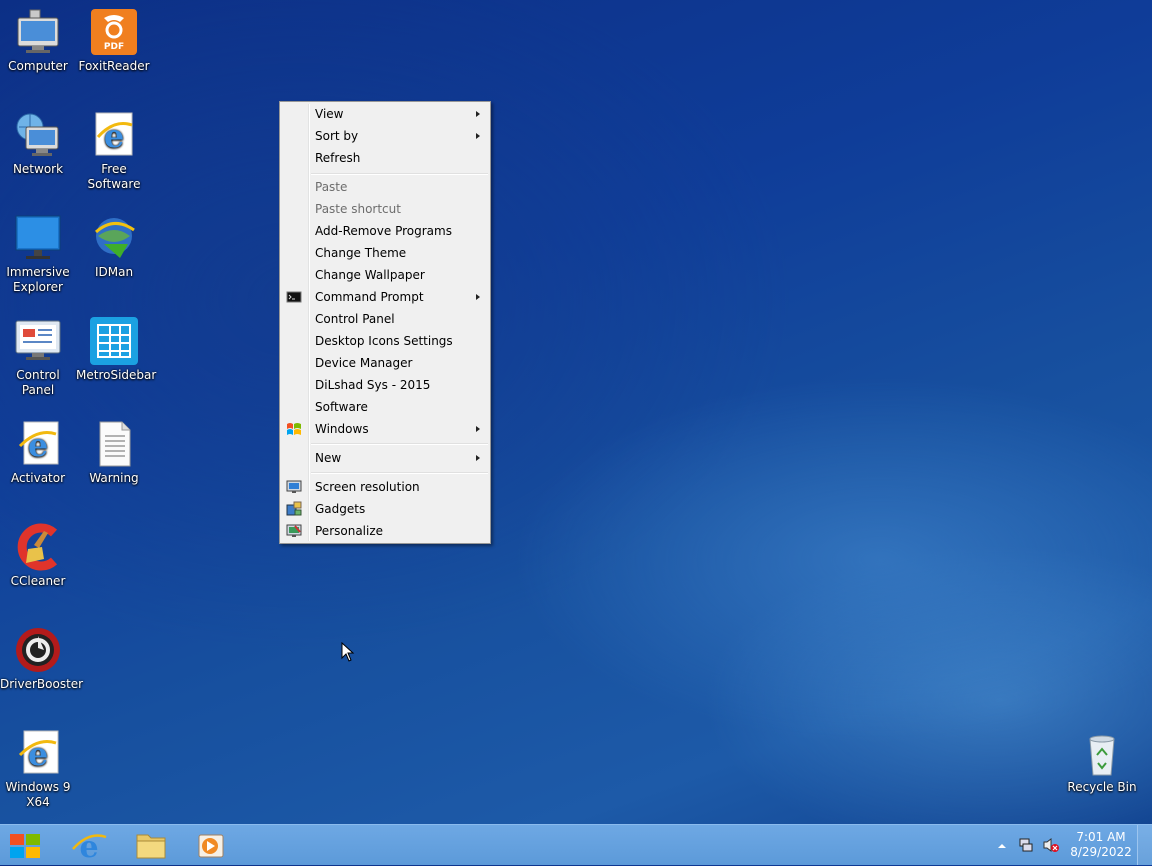  What do you see at coordinates (294, 487) in the screenshot?
I see `screen-resolution-icon` at bounding box center [294, 487].